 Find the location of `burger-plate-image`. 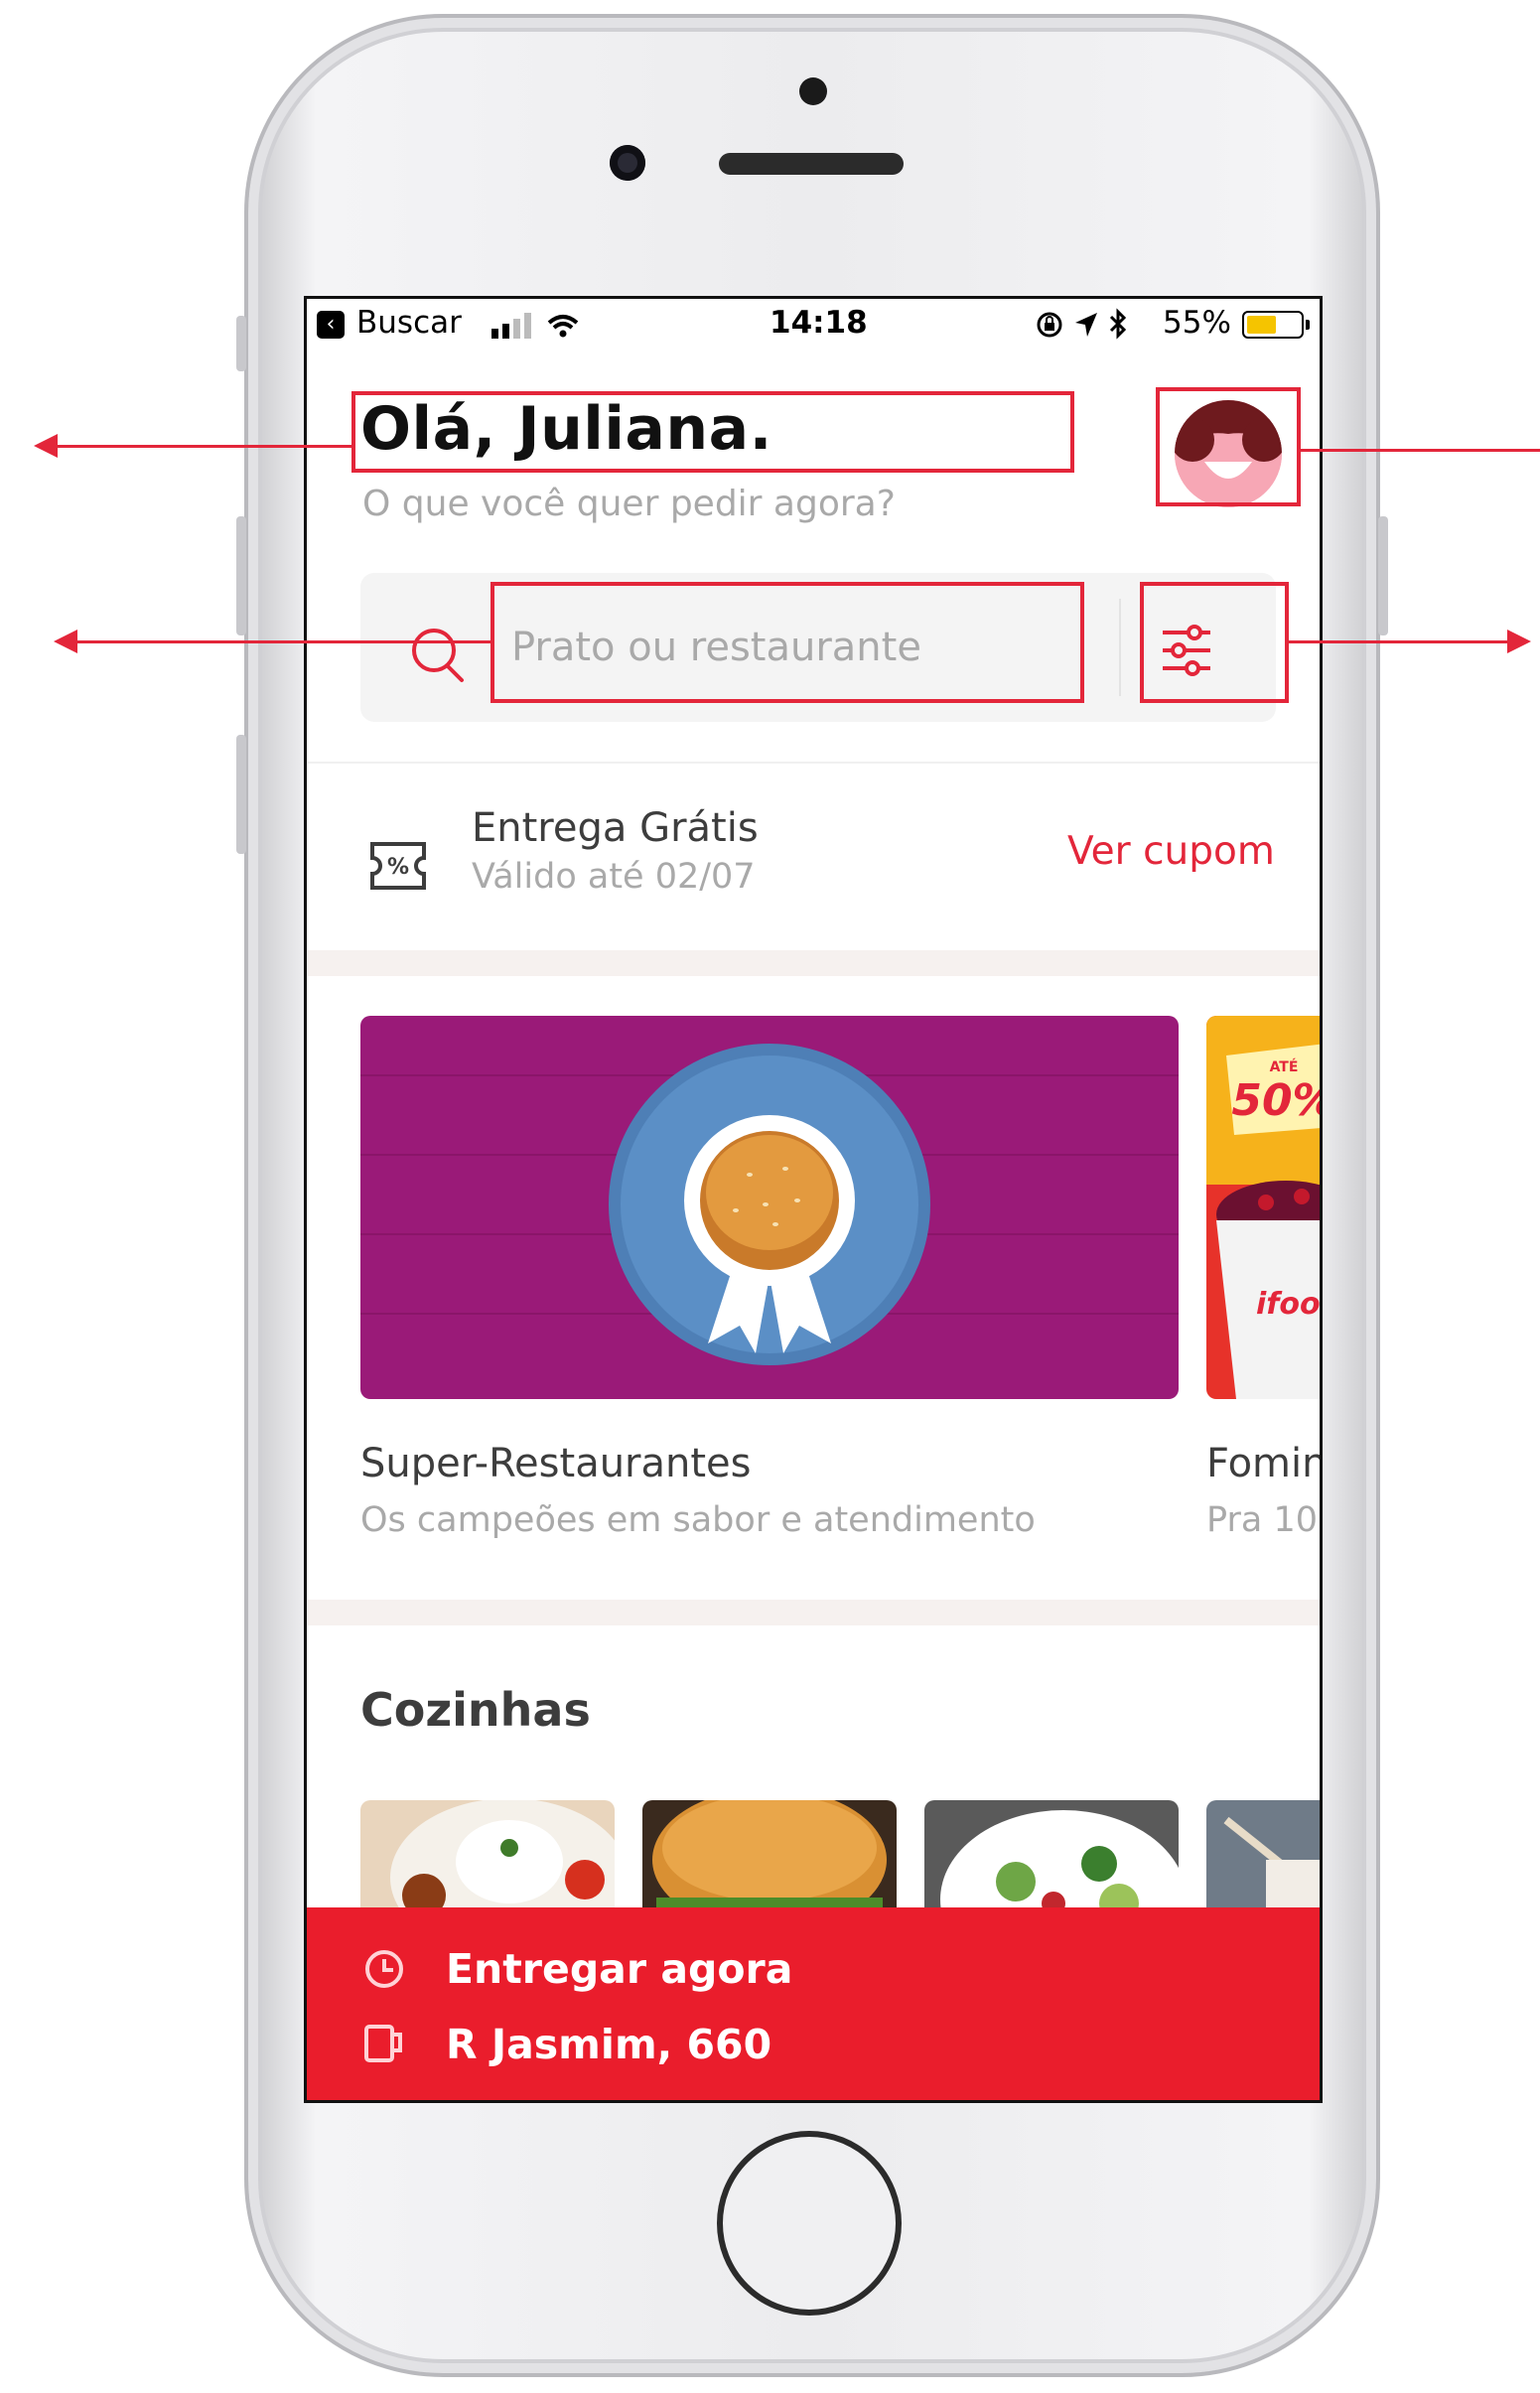

burger-plate-image is located at coordinates (769, 1207).